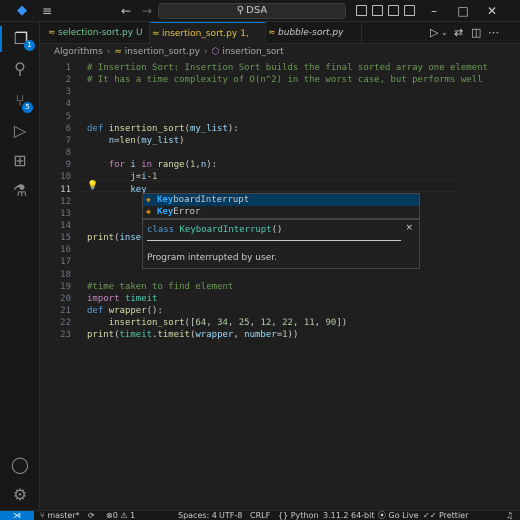 This screenshot has width=520, height=520. What do you see at coordinates (20, 69) in the screenshot?
I see `search-view-icon: ⚲` at bounding box center [20, 69].